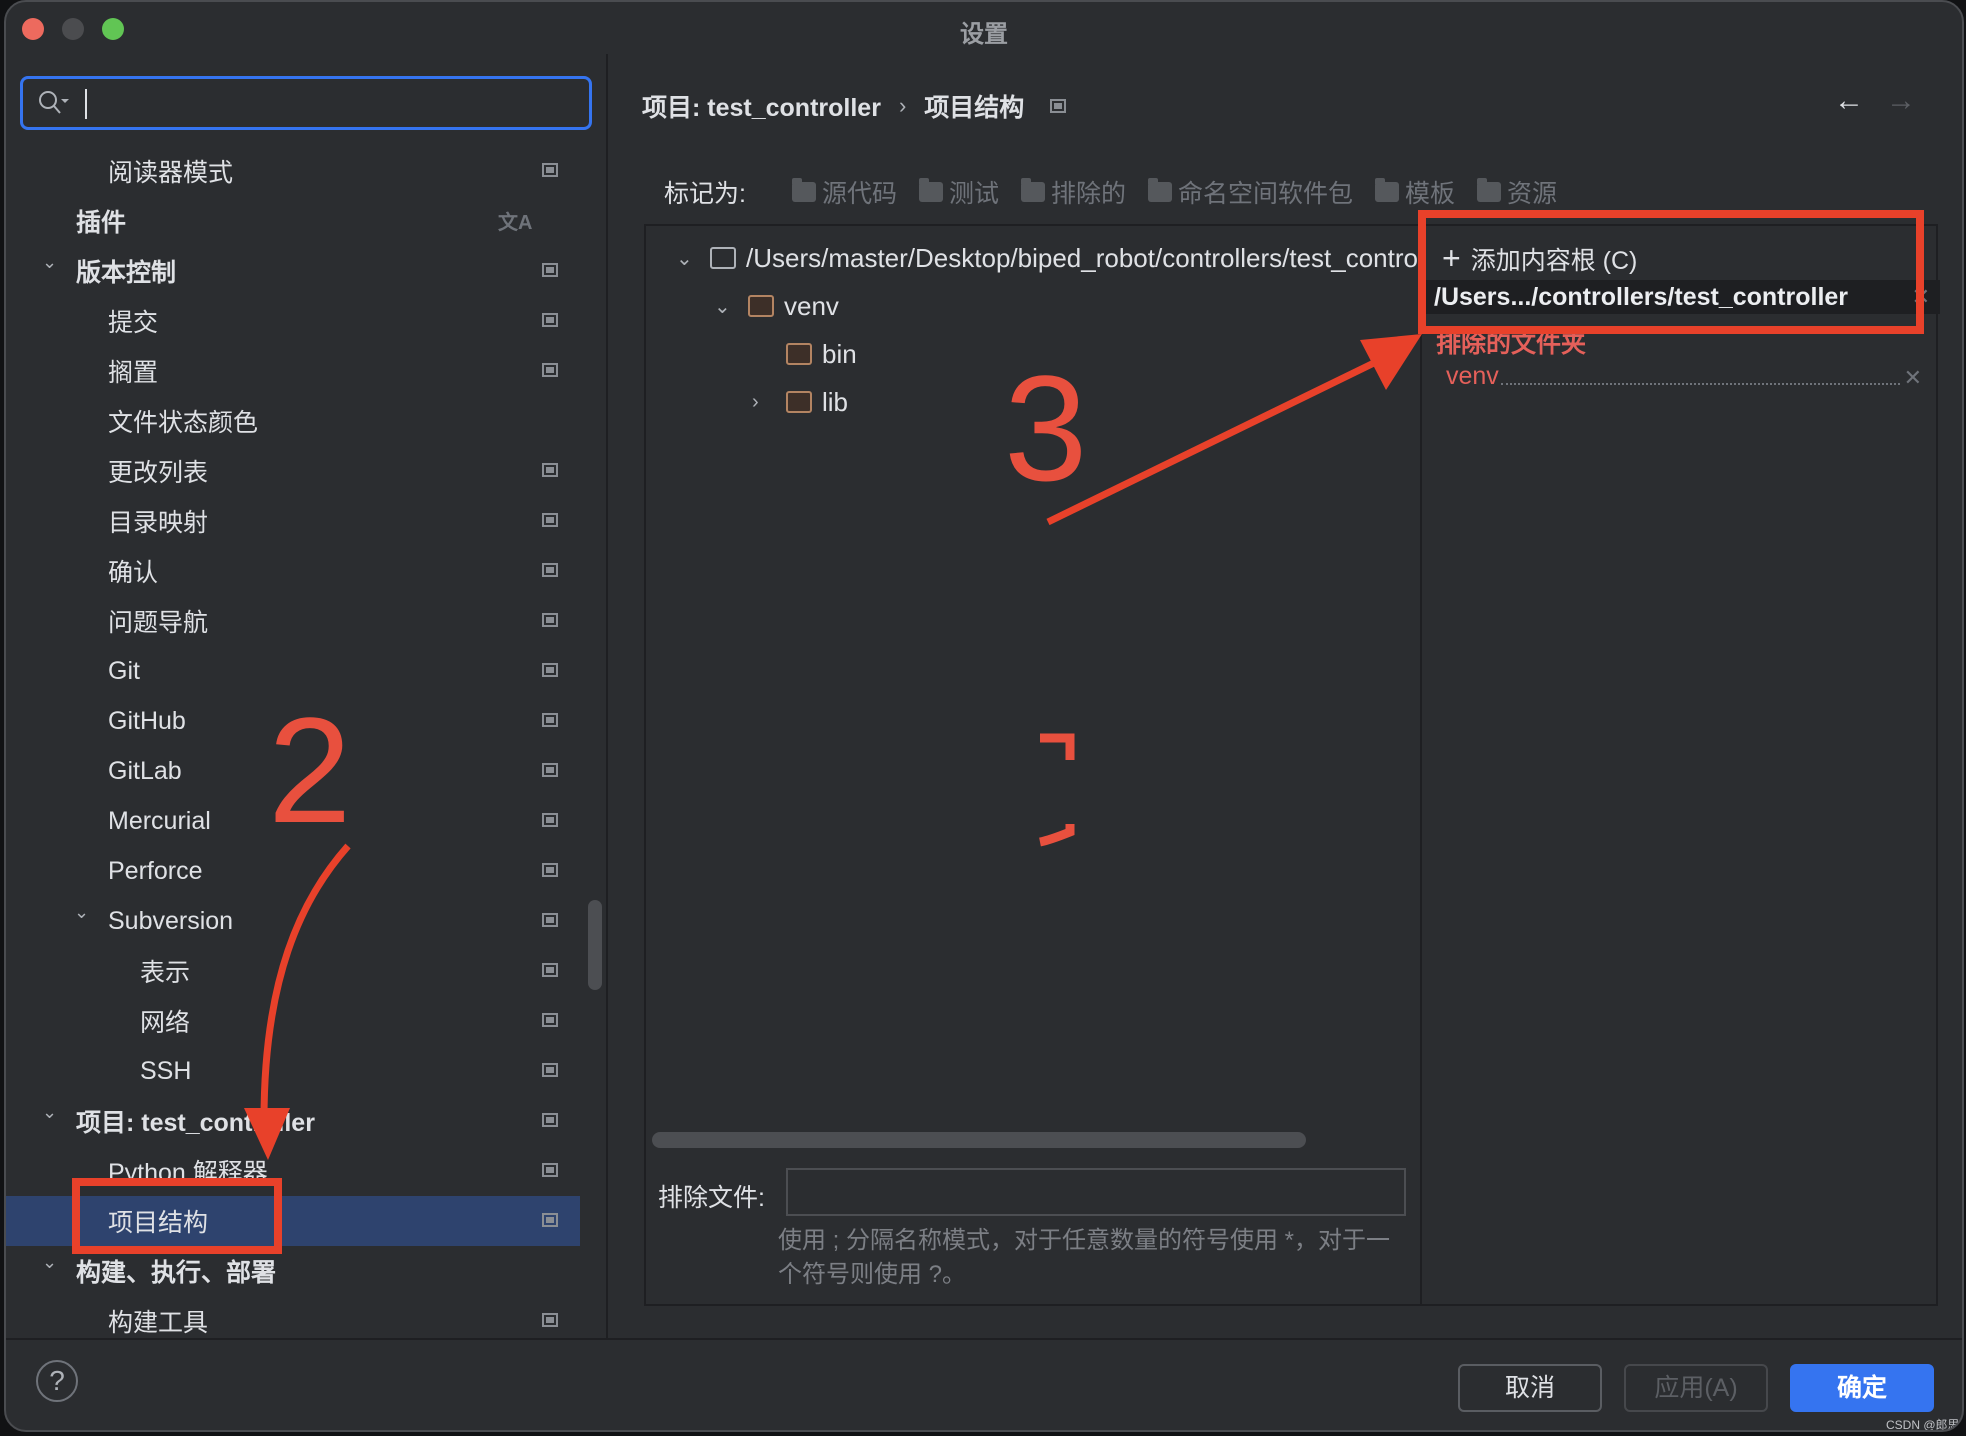 This screenshot has width=1966, height=1436. I want to click on mark-as-button-label: 排除的, so click(1088, 194).